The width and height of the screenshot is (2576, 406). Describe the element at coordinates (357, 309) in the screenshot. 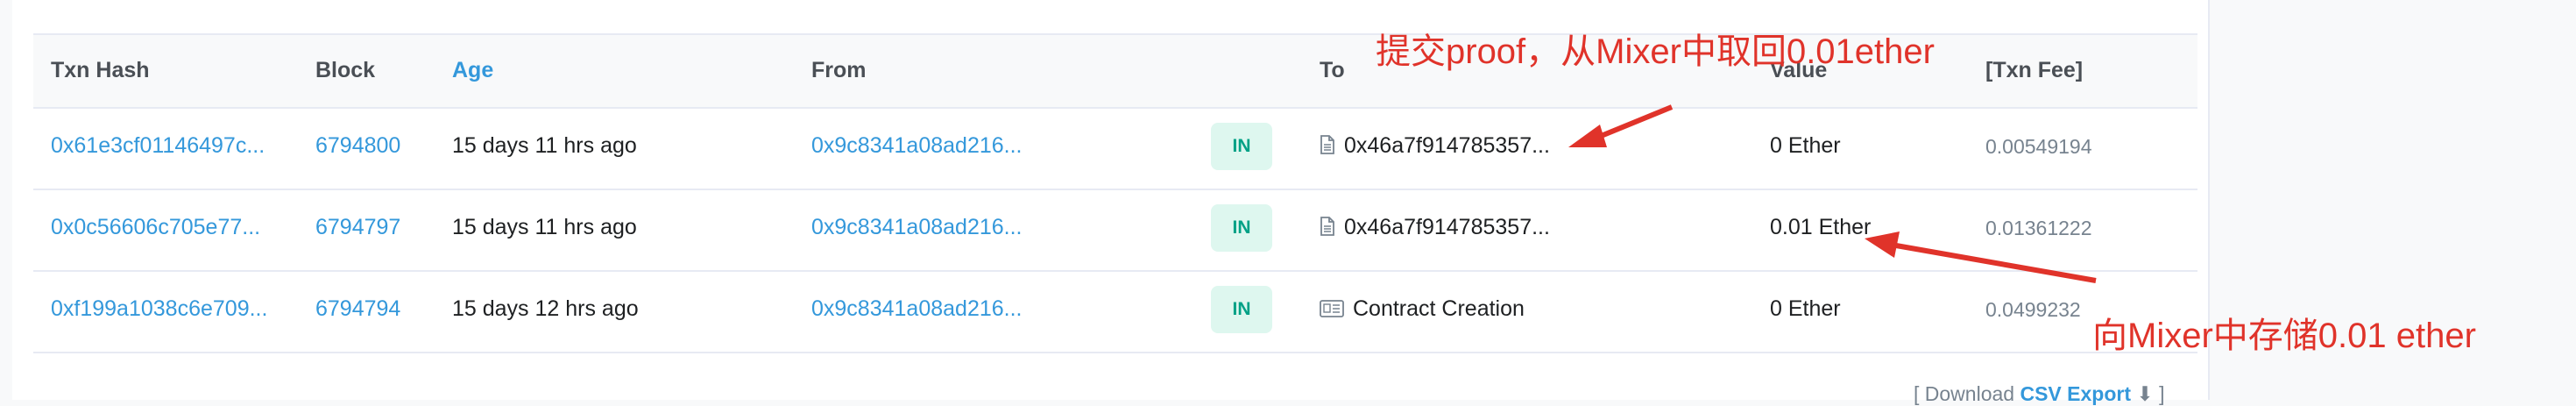

I see `block-link: 6794794` at that location.